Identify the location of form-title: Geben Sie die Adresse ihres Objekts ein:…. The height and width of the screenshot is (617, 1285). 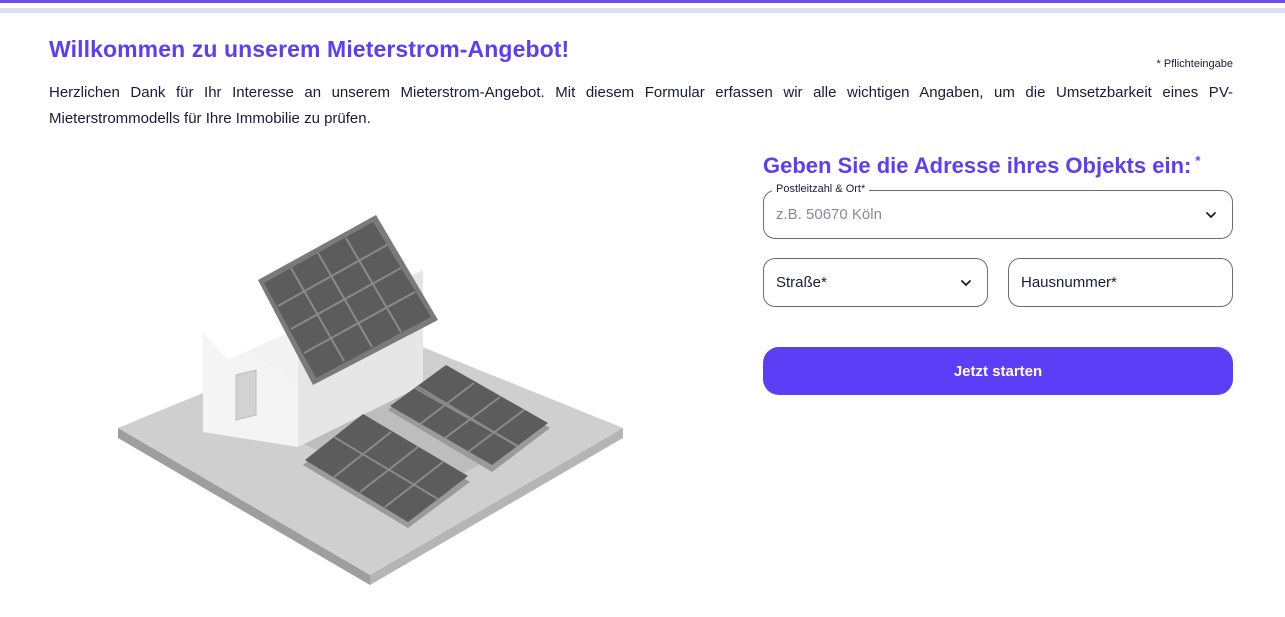
(981, 166).